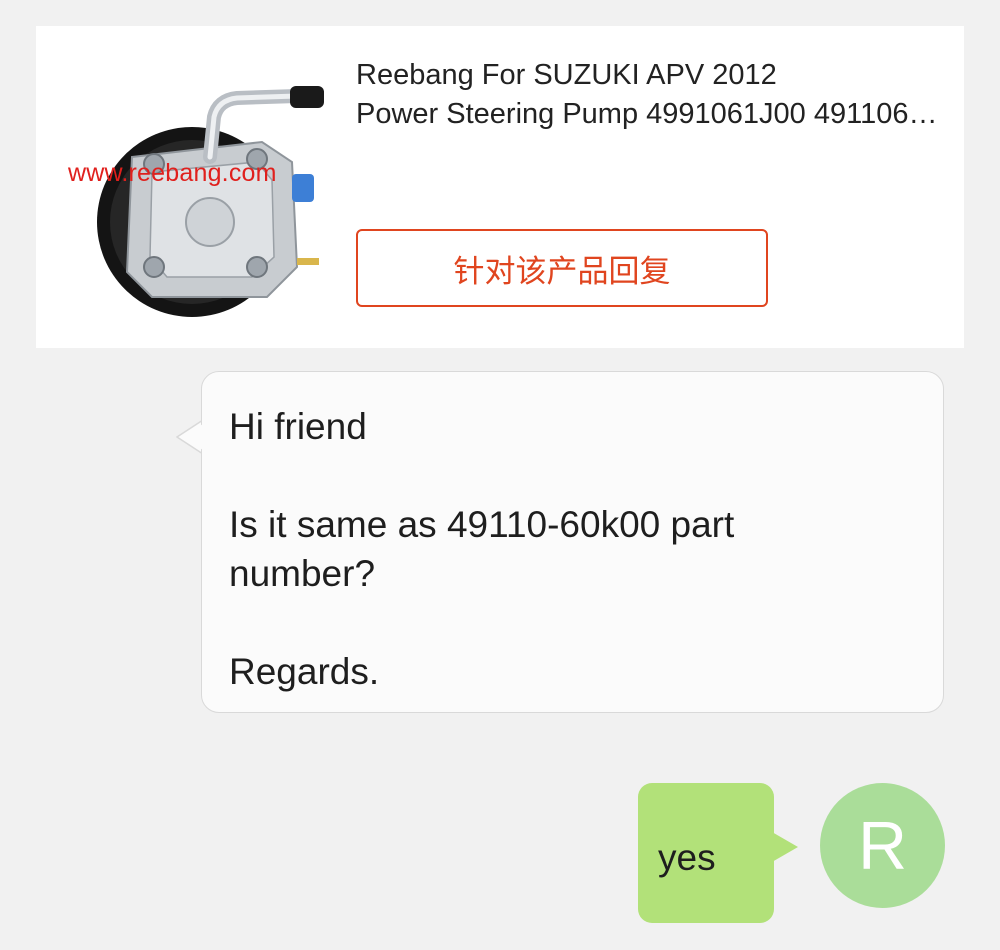 The width and height of the screenshot is (1000, 950). What do you see at coordinates (172, 173) in the screenshot?
I see `watermark-text: www.reebang.com` at bounding box center [172, 173].